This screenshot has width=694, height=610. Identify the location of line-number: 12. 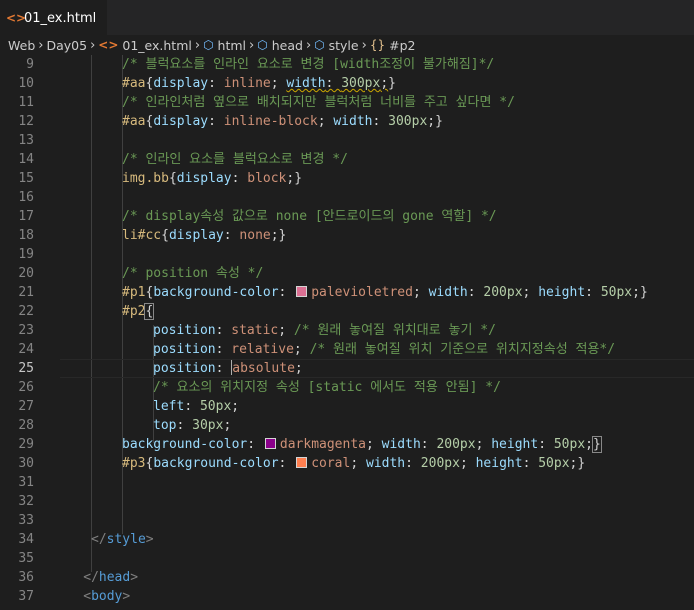
(26, 121).